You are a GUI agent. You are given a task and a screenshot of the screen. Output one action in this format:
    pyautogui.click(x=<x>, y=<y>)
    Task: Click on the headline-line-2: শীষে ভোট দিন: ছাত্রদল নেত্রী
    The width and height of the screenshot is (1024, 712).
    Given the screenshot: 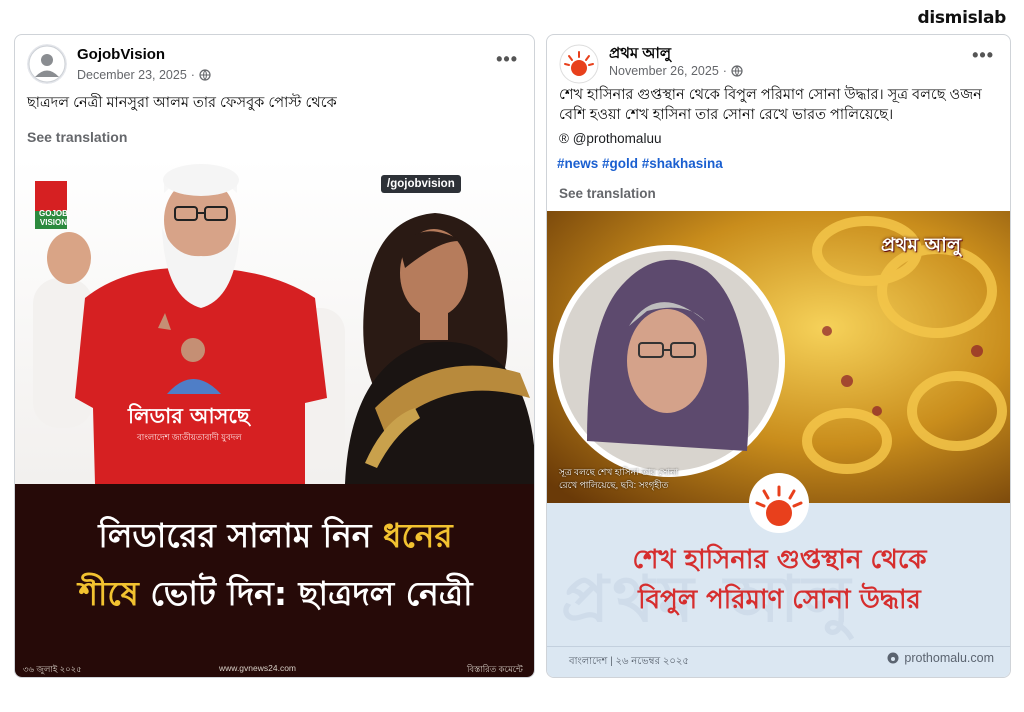 What is the action you would take?
    pyautogui.click(x=274, y=596)
    